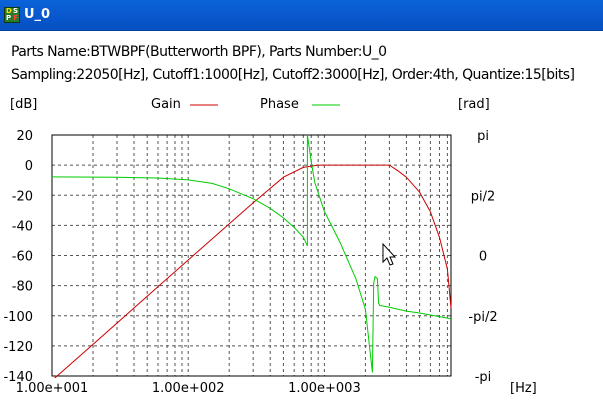 Image resolution: width=603 pixels, height=418 pixels. I want to click on y-tick-label: -60, so click(22, 257).